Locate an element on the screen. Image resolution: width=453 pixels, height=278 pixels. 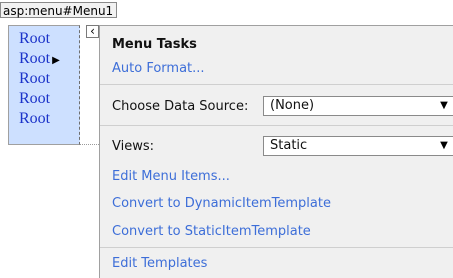
menu-item-root-1: Root is located at coordinates (34, 39).